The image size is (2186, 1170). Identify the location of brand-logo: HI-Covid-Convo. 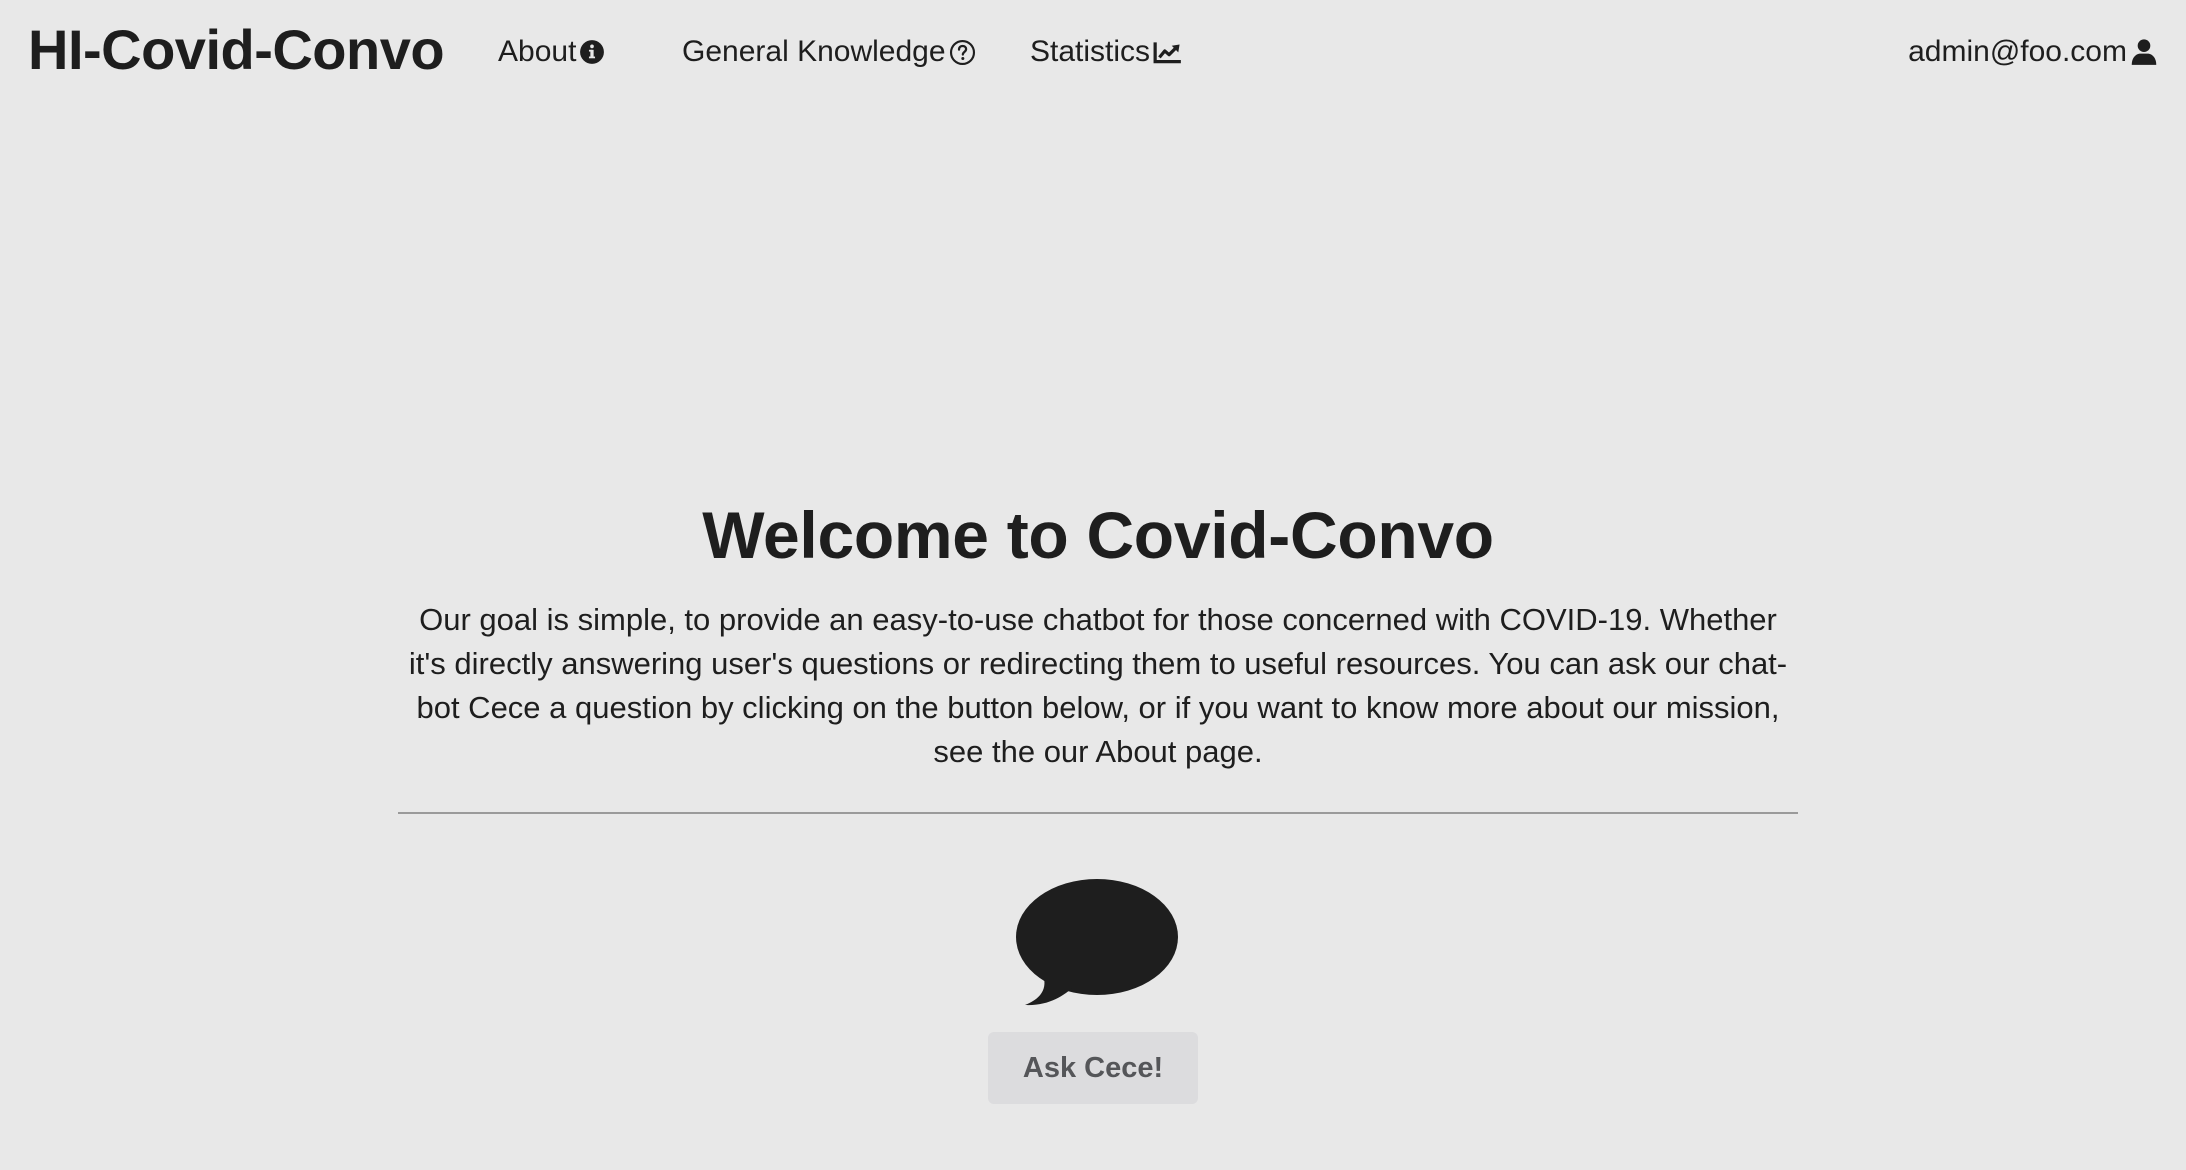
(236, 50).